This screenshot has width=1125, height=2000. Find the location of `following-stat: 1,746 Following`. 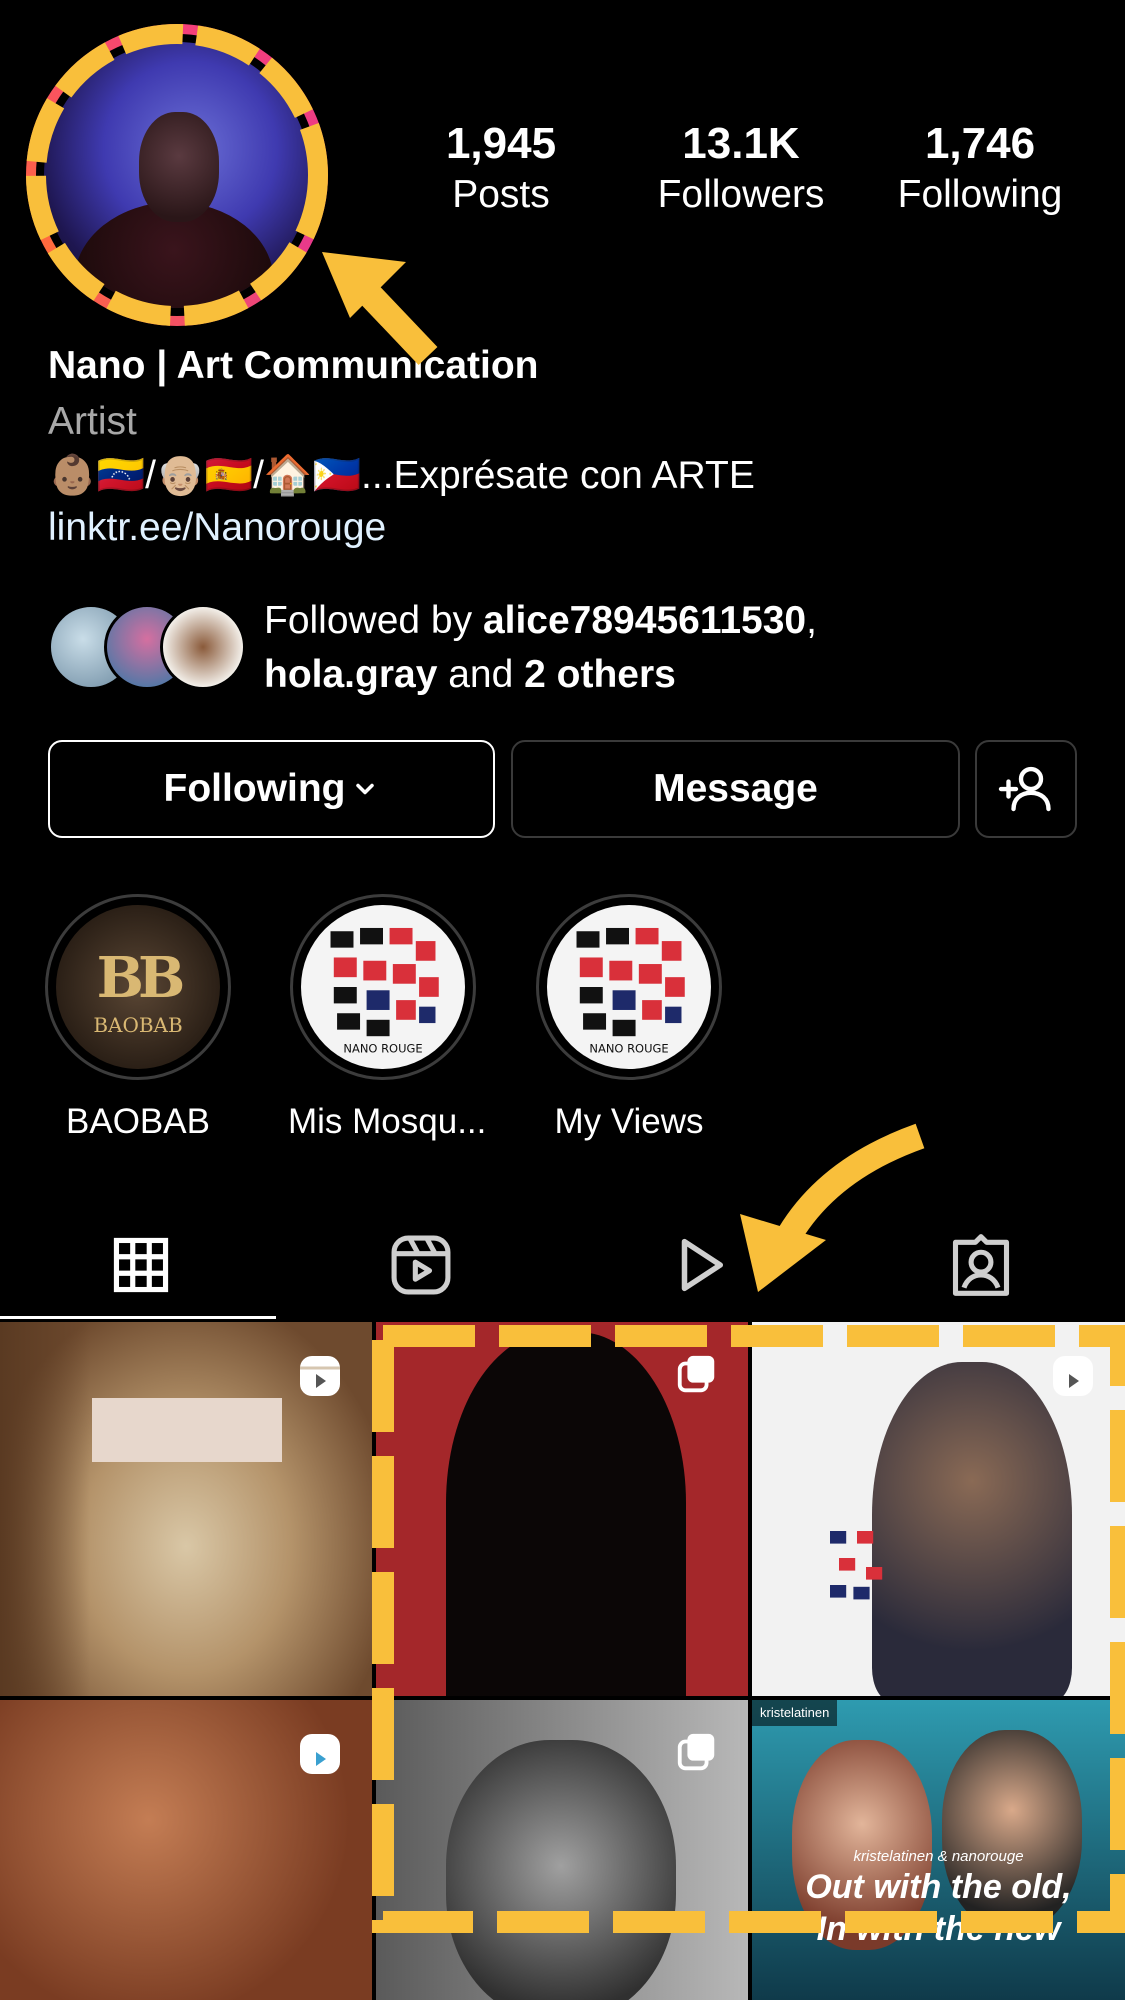

following-stat: 1,746 Following is located at coordinates (980, 169).